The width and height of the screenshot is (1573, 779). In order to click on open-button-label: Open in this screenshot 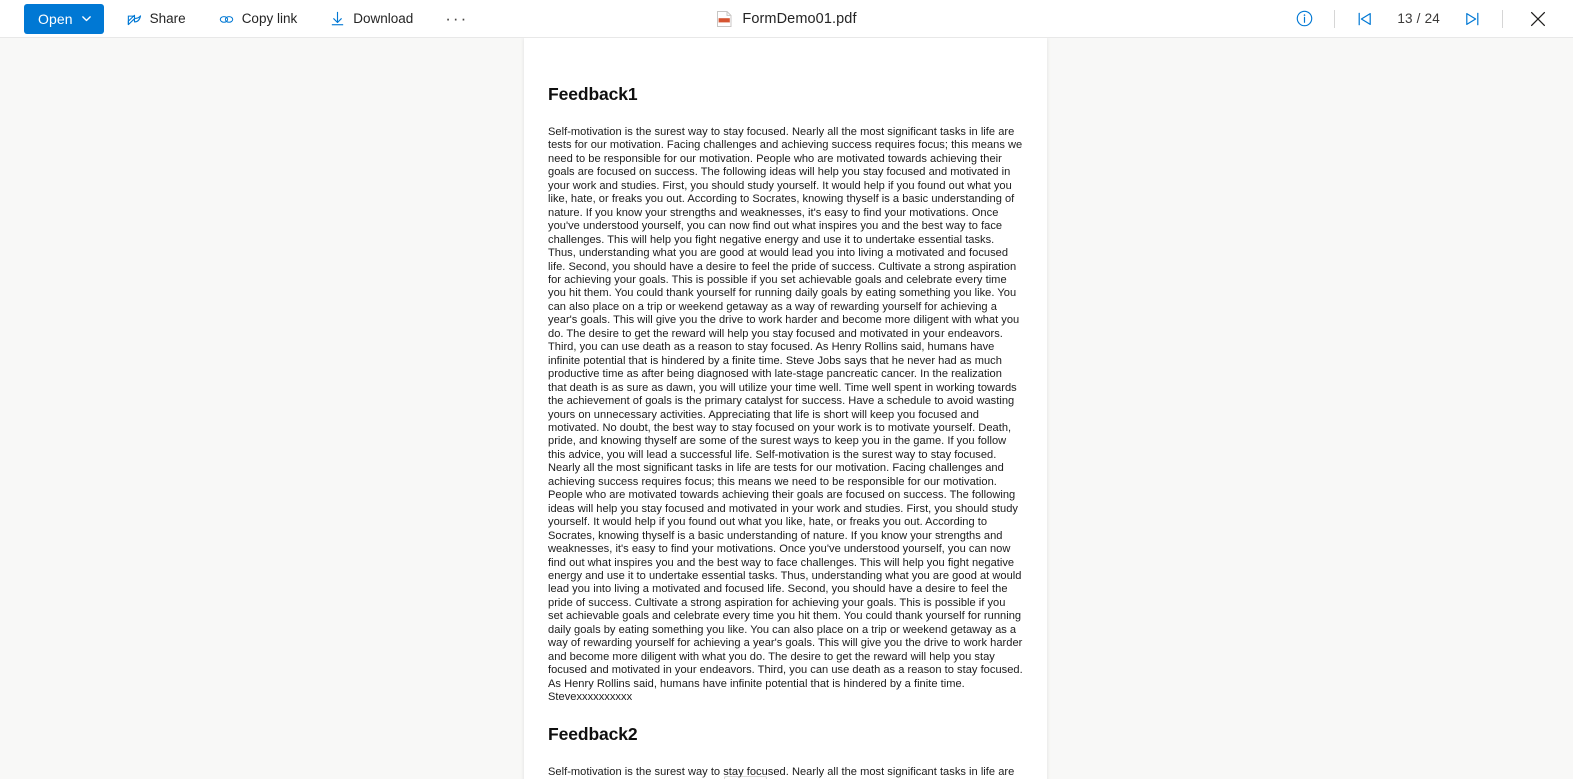, I will do `click(55, 18)`.